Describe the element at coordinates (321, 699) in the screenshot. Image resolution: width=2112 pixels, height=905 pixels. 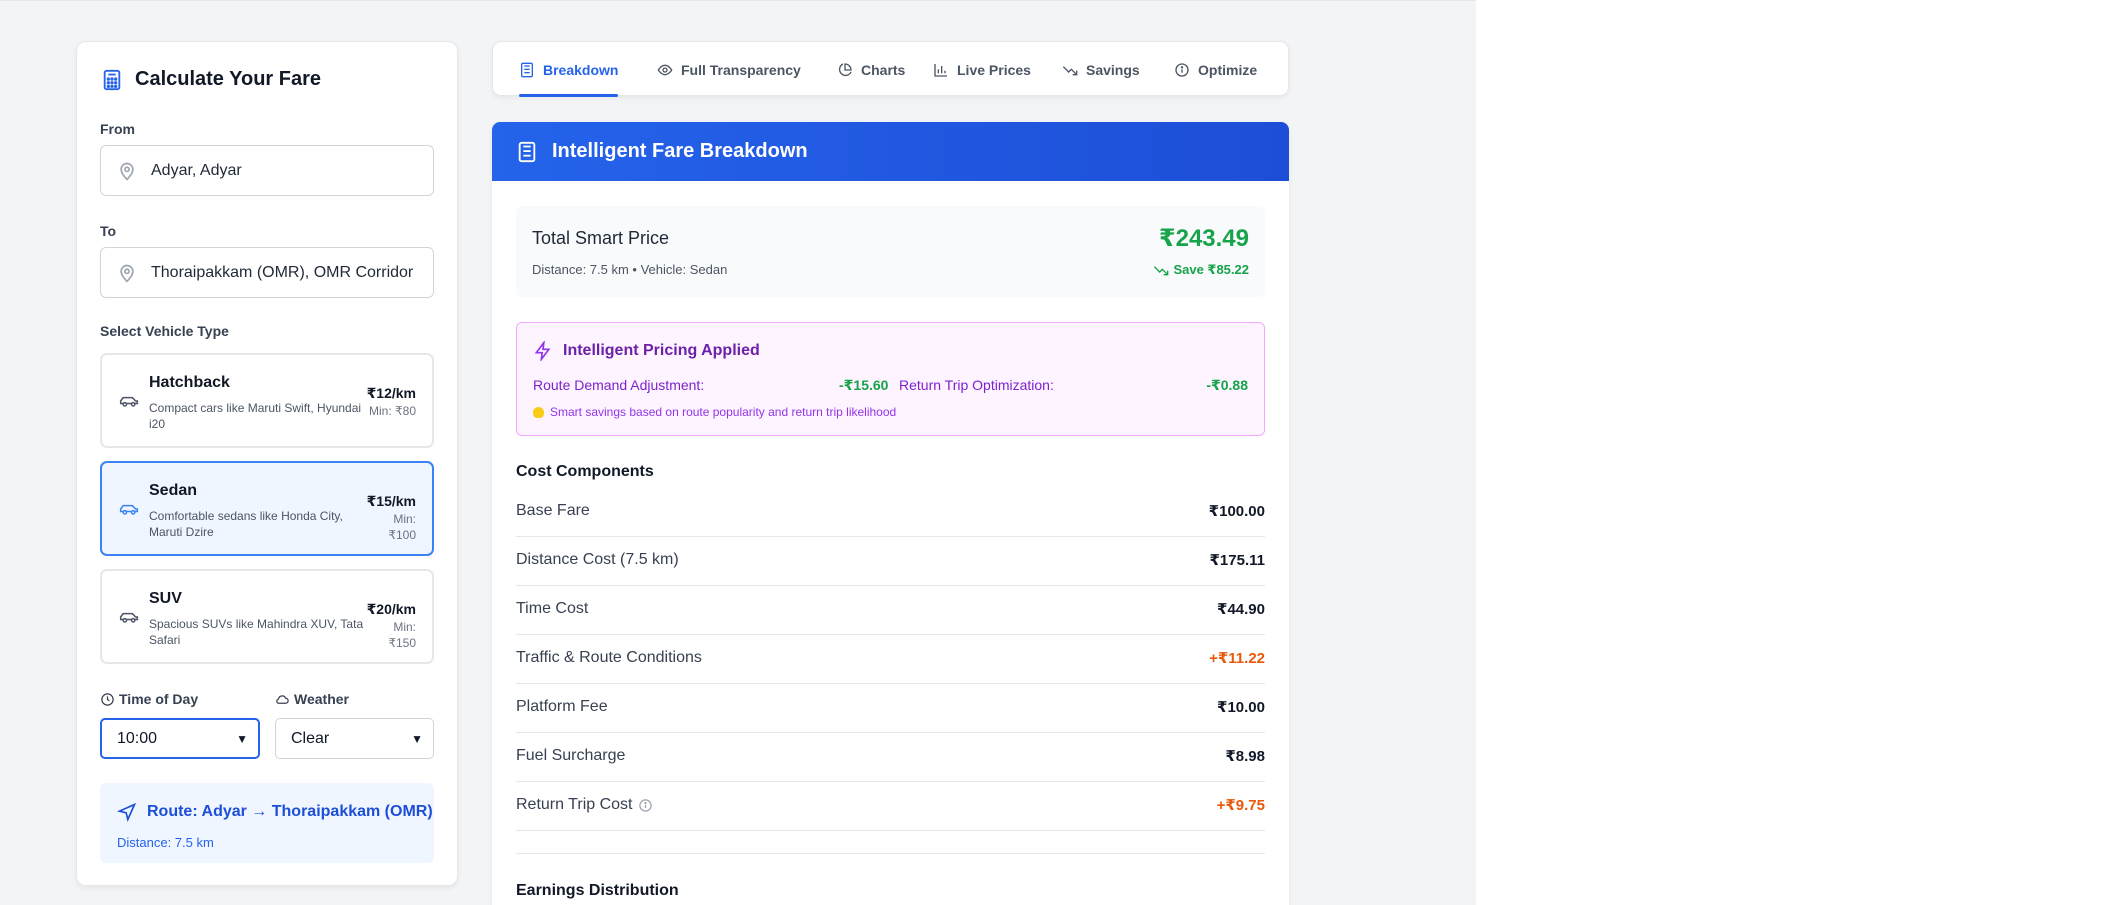
I see `weather-label-text: Weather` at that location.